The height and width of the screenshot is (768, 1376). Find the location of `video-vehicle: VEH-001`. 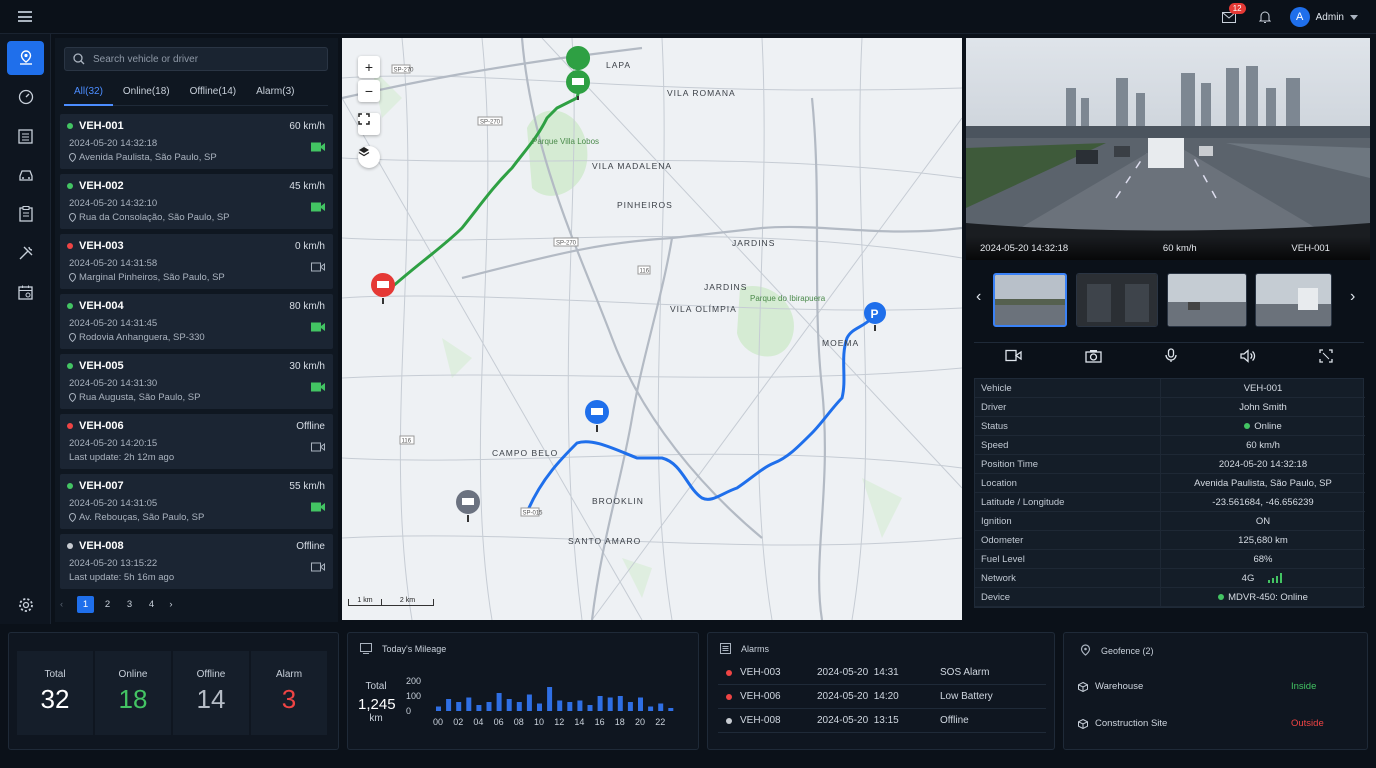

video-vehicle: VEH-001 is located at coordinates (1310, 248).